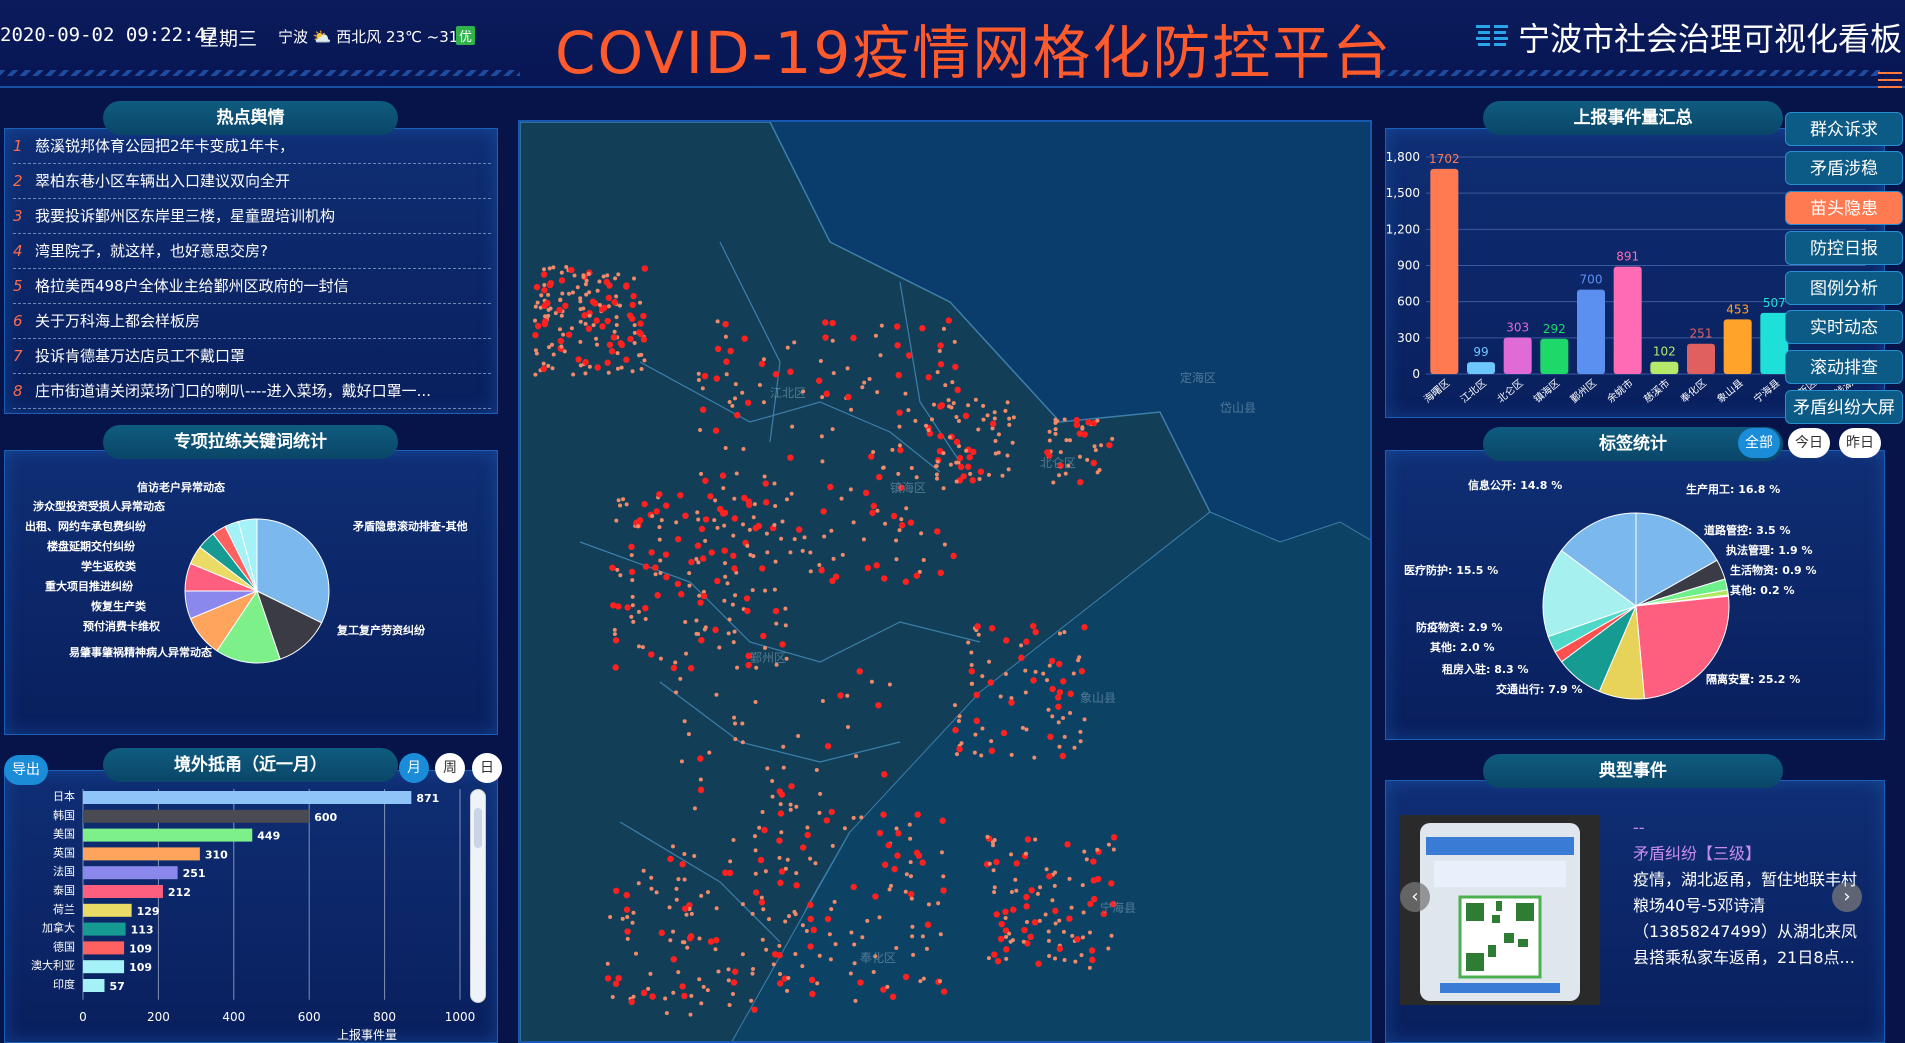 Image resolution: width=1905 pixels, height=1043 pixels. I want to click on side-menu-realtime: 实时动态, so click(1844, 327).